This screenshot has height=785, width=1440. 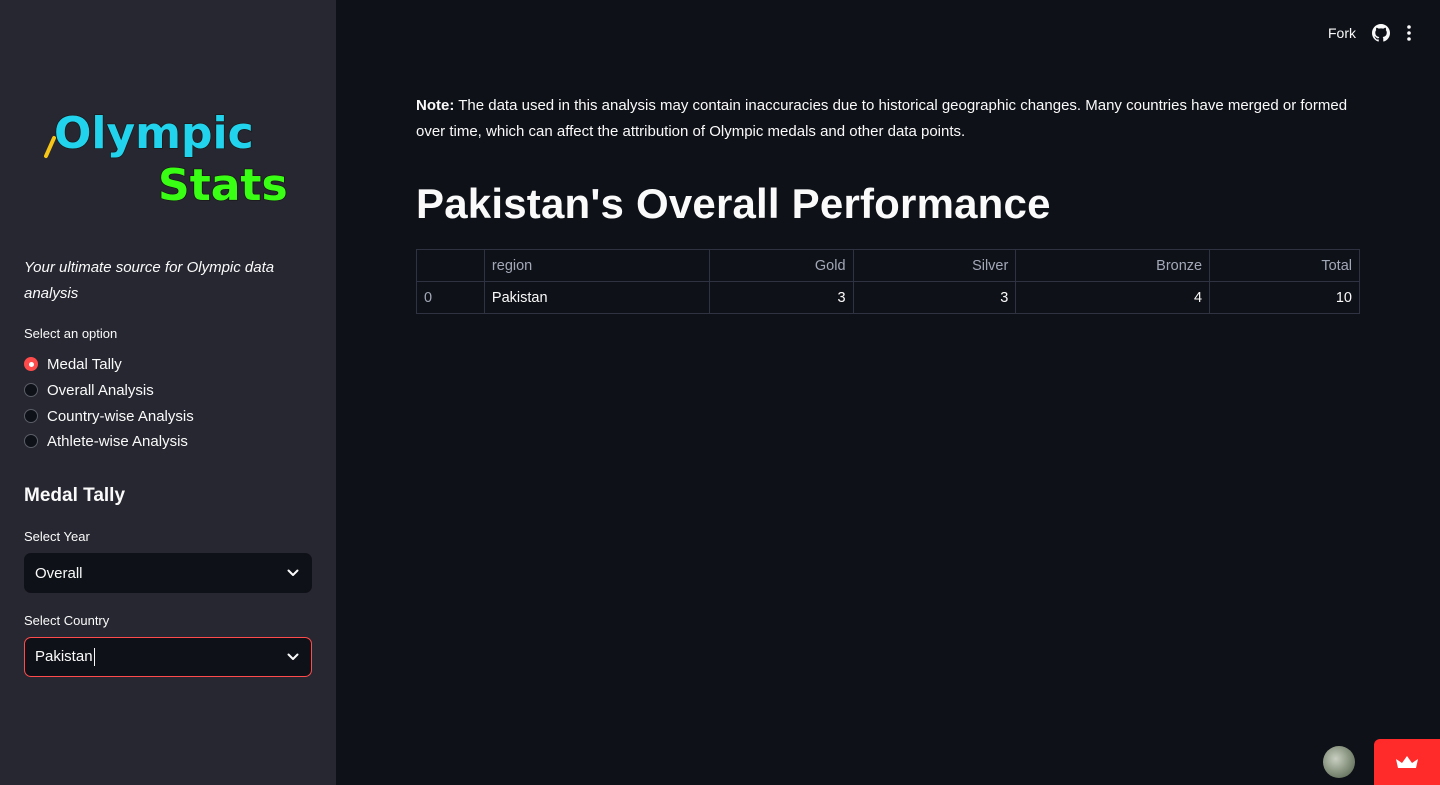 I want to click on radio-medal-tally: Medal Tally, so click(x=73, y=364).